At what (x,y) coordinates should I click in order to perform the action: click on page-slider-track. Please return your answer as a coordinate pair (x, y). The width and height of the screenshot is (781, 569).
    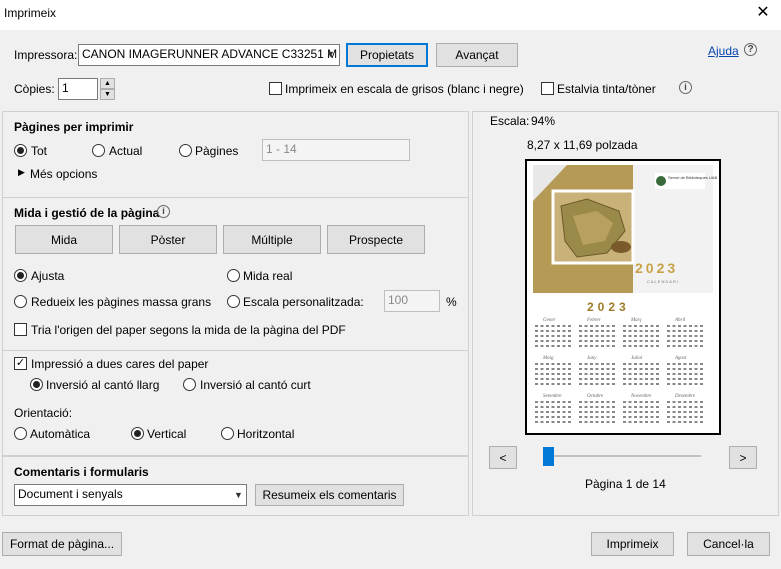
    Looking at the image, I should click on (624, 456).